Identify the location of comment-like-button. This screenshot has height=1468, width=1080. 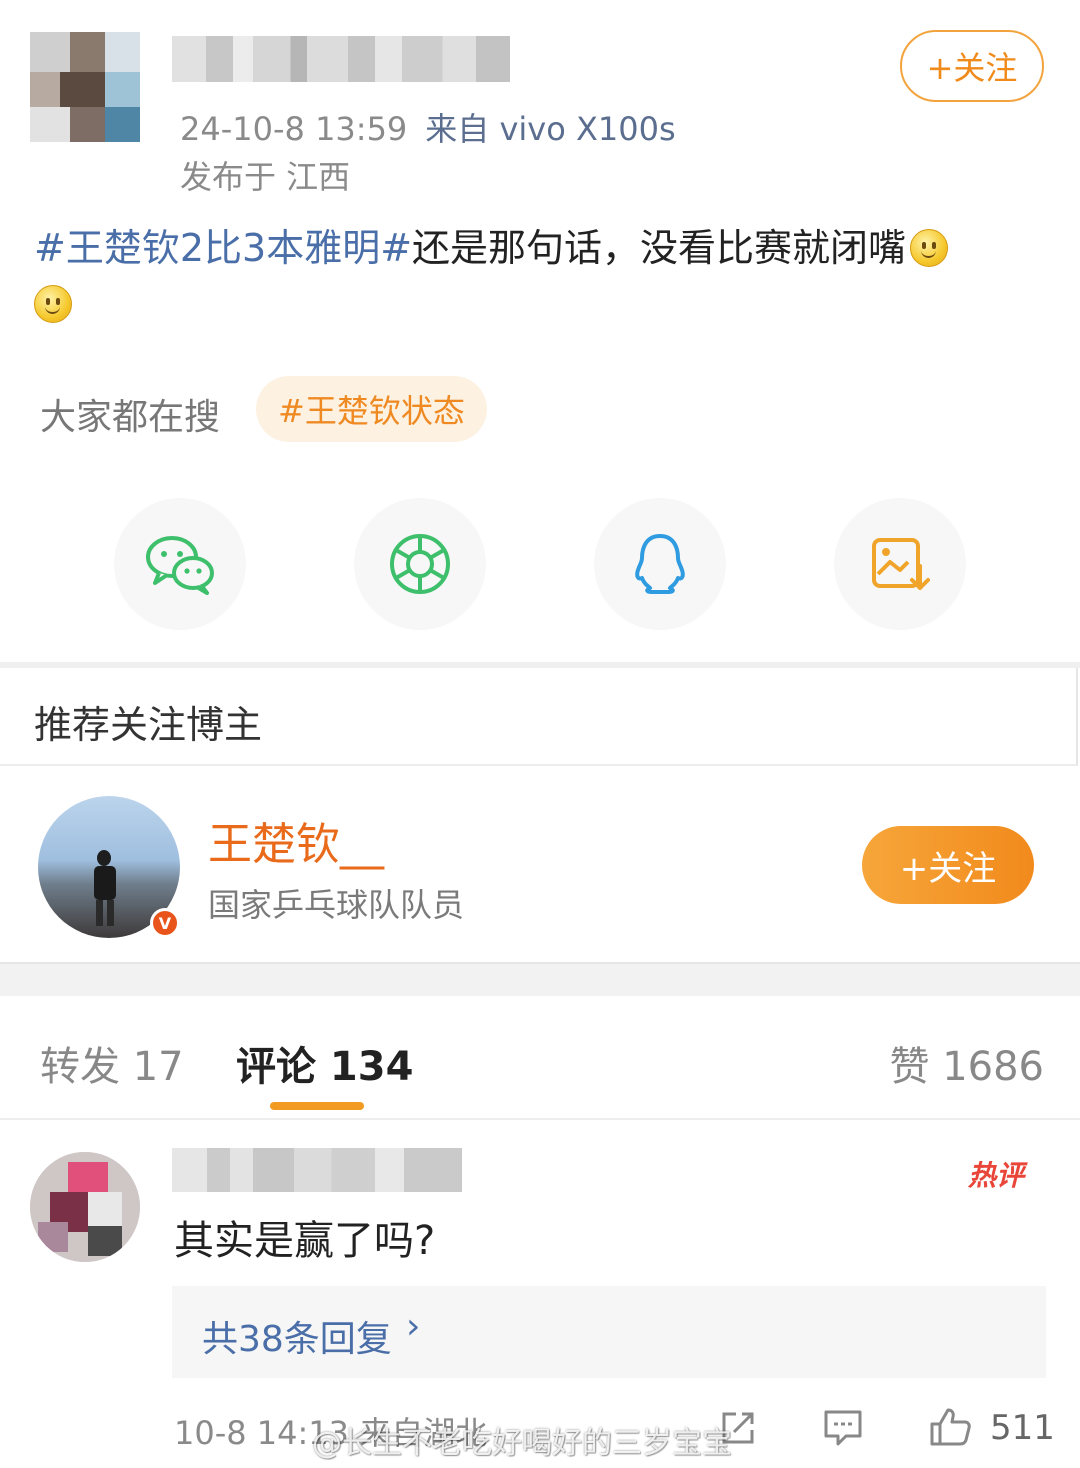
(950, 1428).